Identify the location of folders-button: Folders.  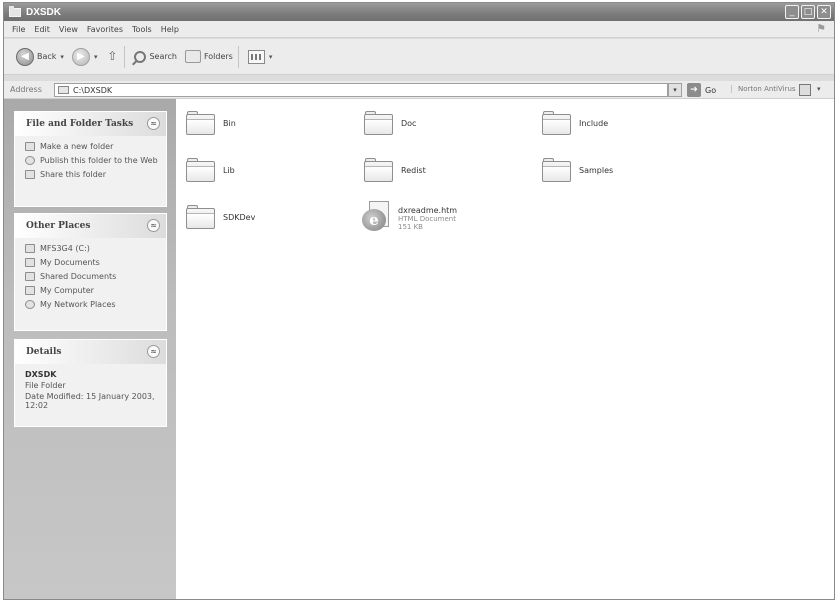
(218, 56).